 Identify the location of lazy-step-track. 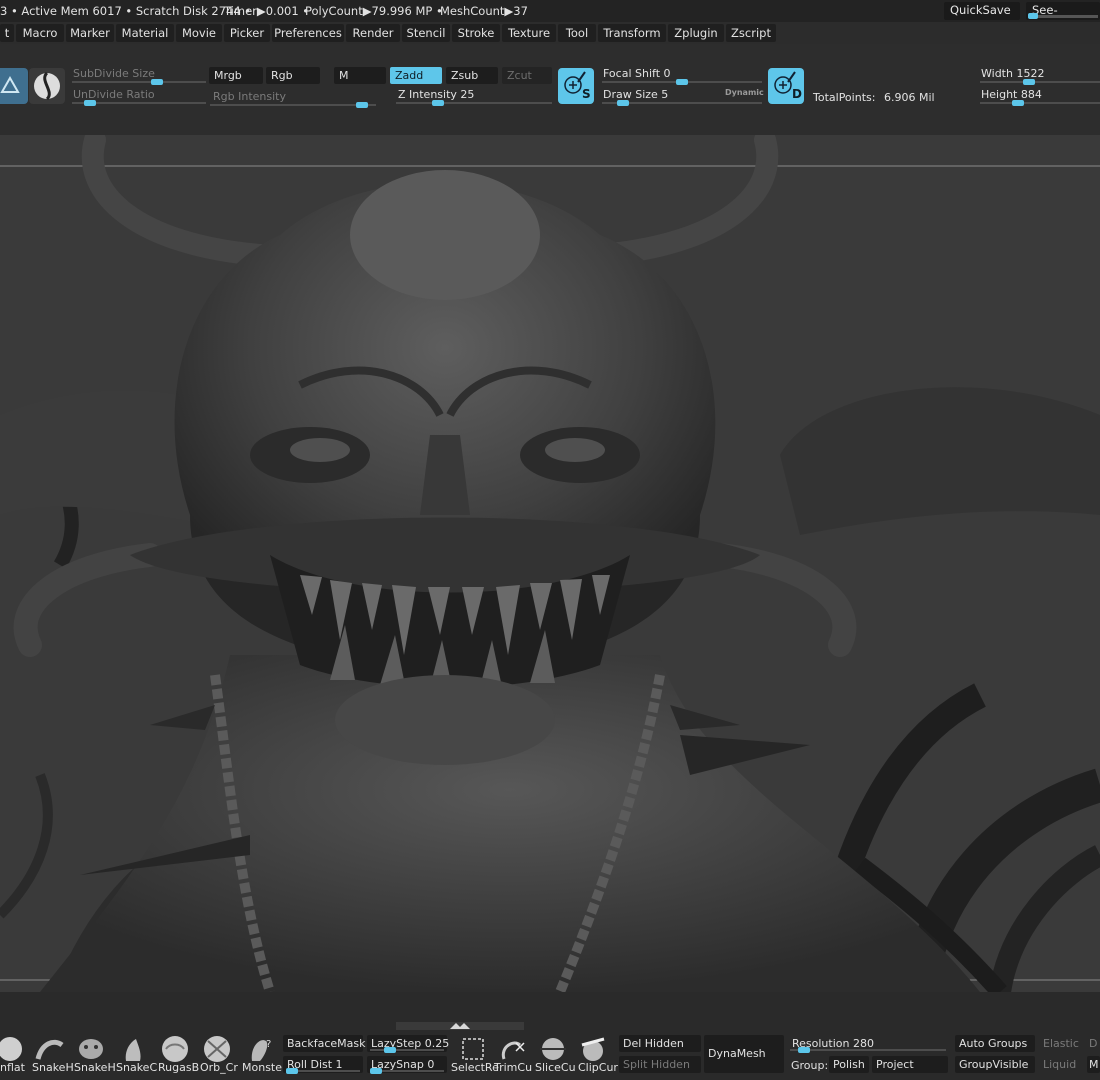
(407, 1050).